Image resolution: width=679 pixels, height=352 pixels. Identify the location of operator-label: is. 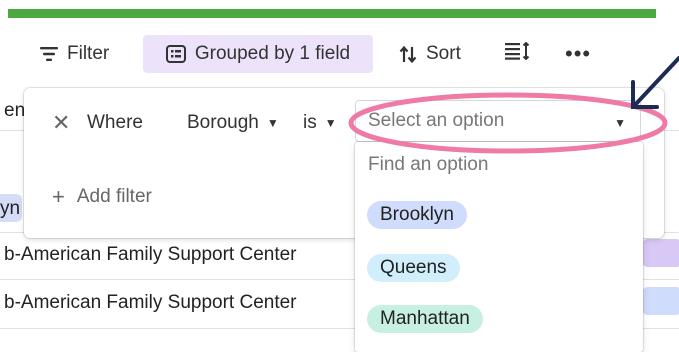
(310, 122).